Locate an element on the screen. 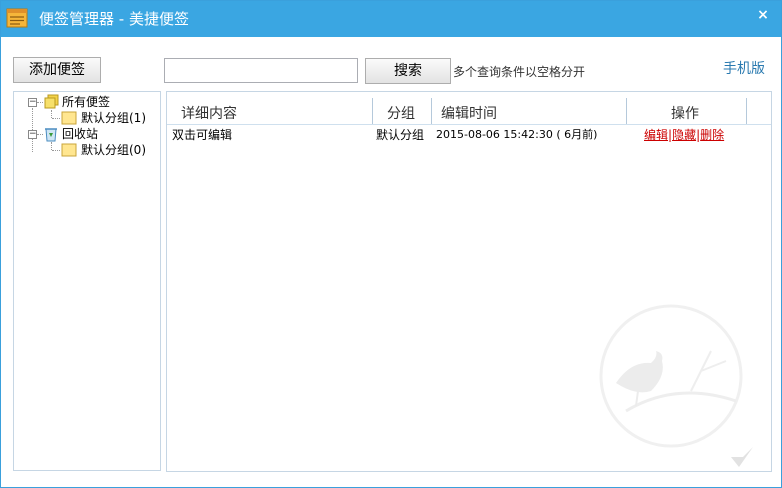 Image resolution: width=782 pixels, height=488 pixels. window-title: 便签管理器 - 美捷便签 is located at coordinates (114, 19).